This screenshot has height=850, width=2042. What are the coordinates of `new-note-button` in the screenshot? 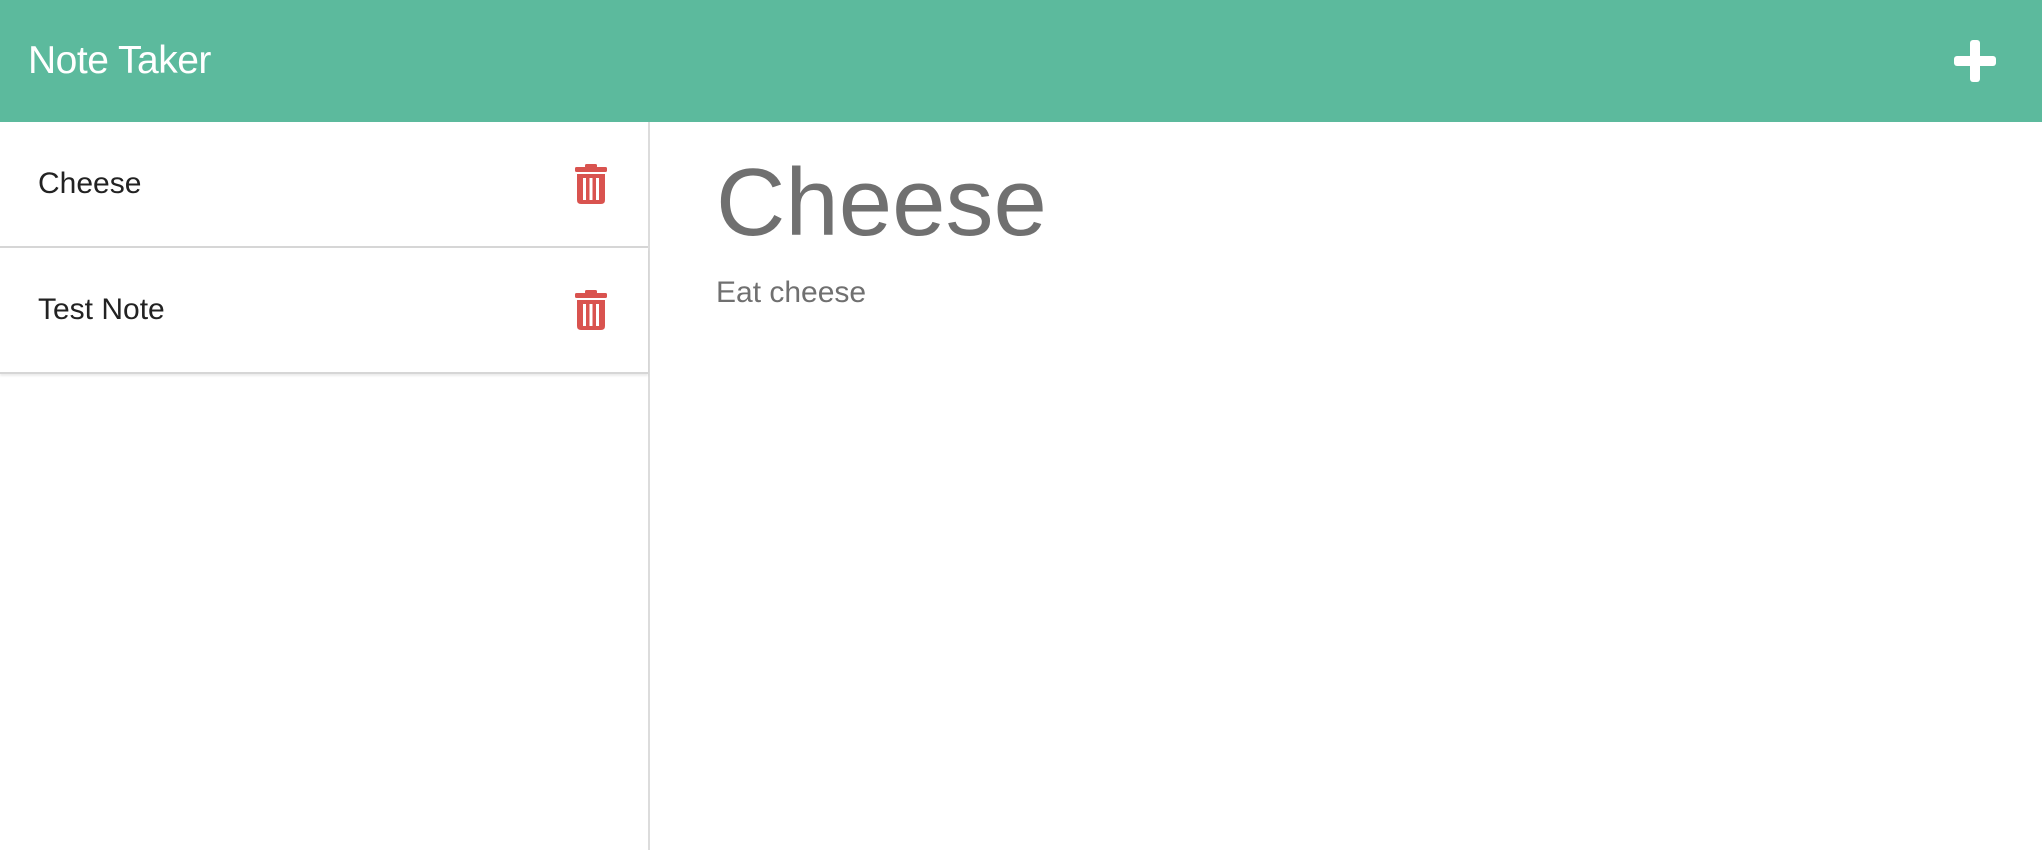 It's located at (1975, 61).